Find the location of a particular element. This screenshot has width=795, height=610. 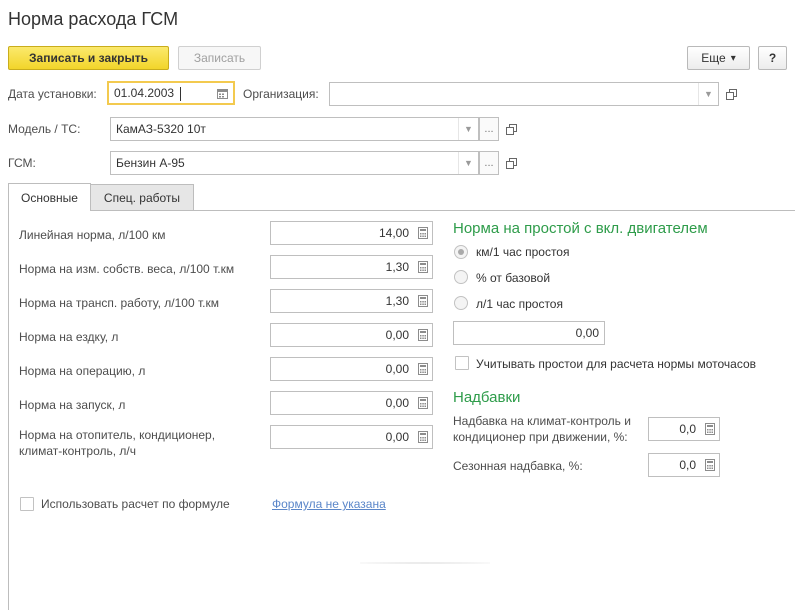

climate-surcharge-field: 0,0 is located at coordinates (684, 429).